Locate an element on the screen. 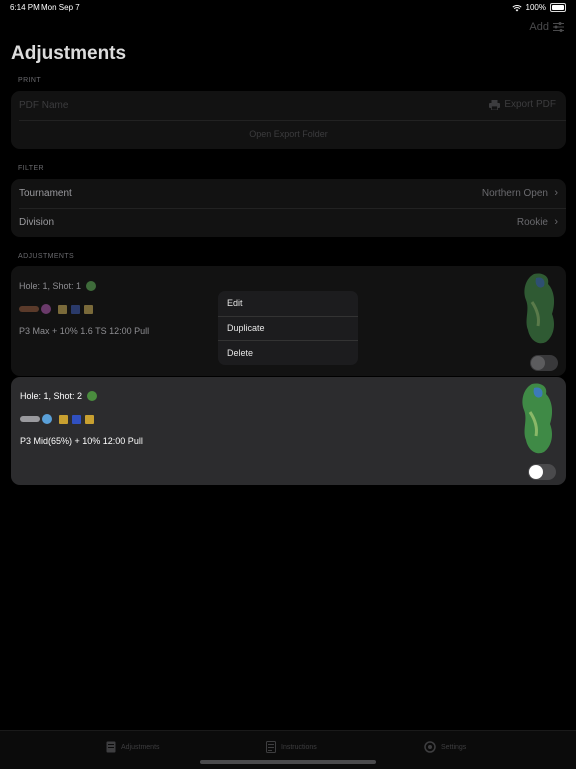 This screenshot has width=576, height=769. tab-settings: Settings is located at coordinates (445, 747).